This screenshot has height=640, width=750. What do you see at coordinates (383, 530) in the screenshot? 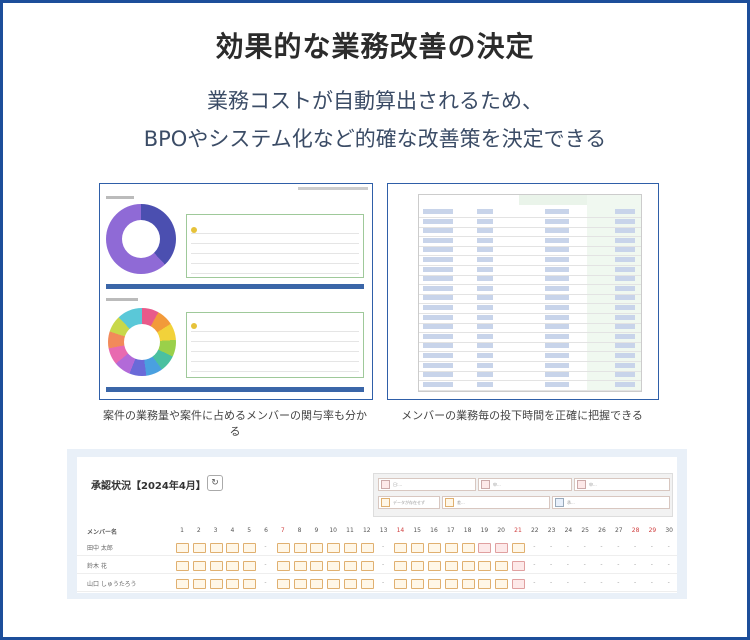
I see `day-header: 13` at bounding box center [383, 530].